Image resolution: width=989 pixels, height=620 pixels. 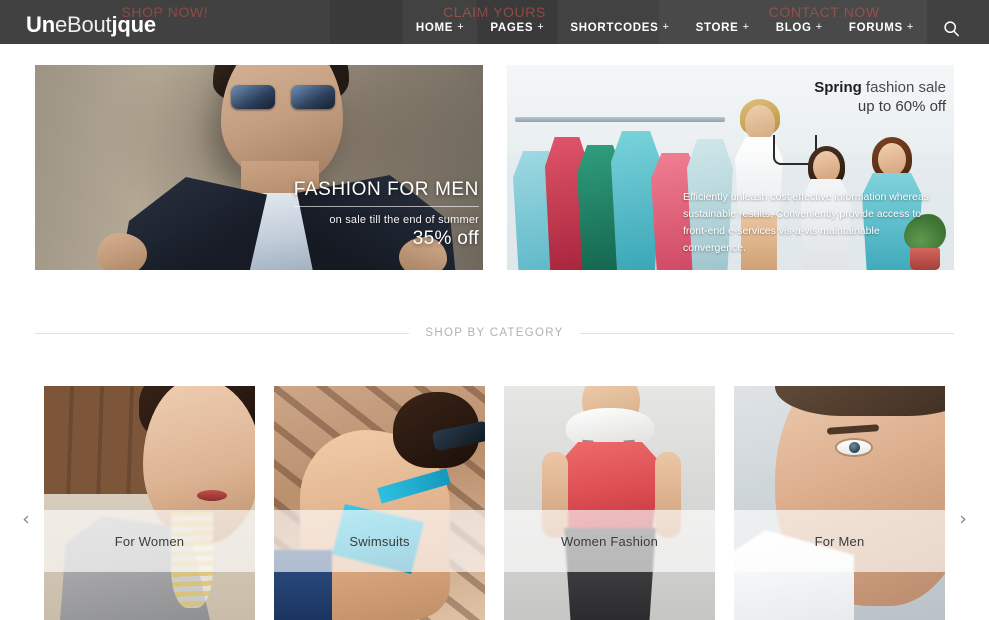 I want to click on hero-men-title: FASHION FOR MEN, so click(x=386, y=193).